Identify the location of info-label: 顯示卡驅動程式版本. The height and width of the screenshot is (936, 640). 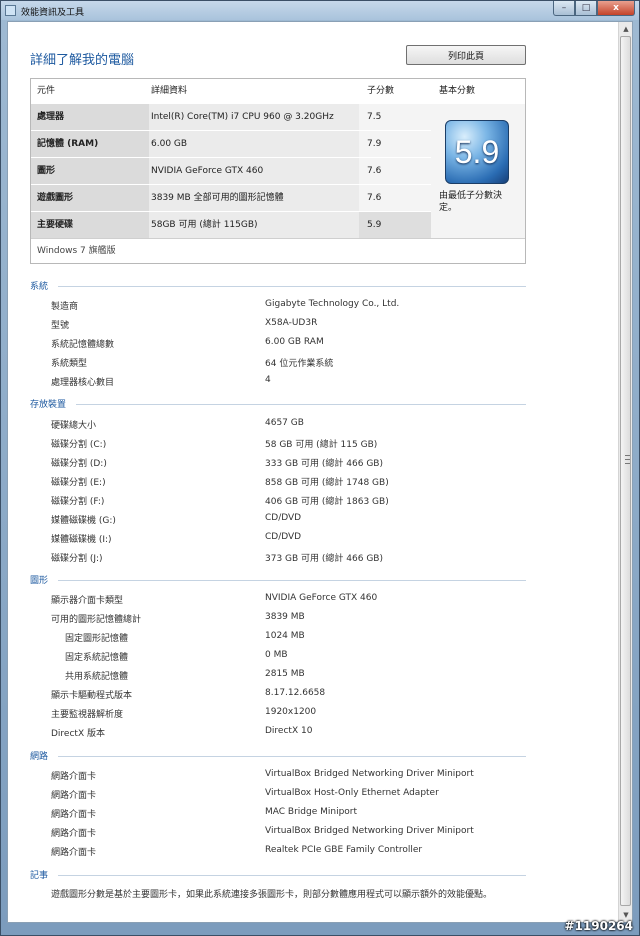
(92, 696).